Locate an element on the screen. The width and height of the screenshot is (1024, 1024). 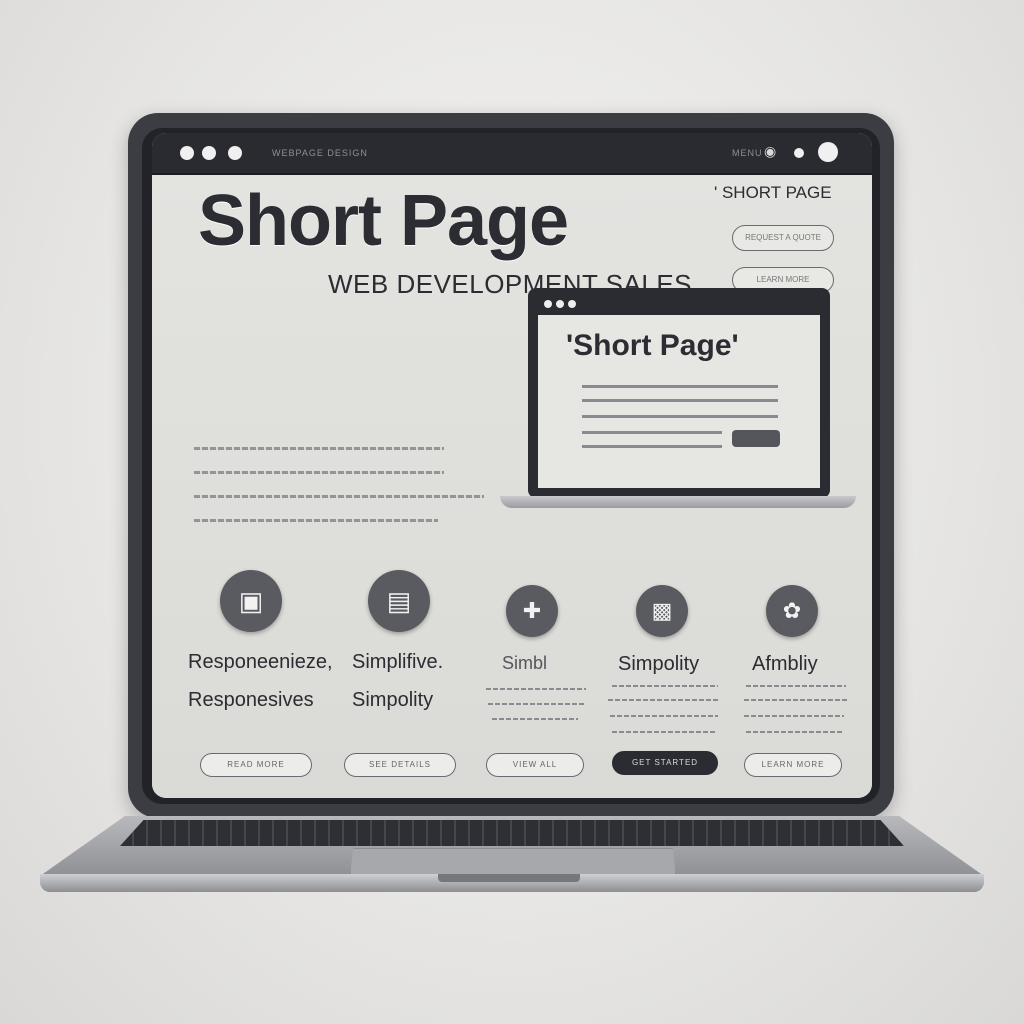
puzzle-icon: ✚ is located at coordinates (532, 611).